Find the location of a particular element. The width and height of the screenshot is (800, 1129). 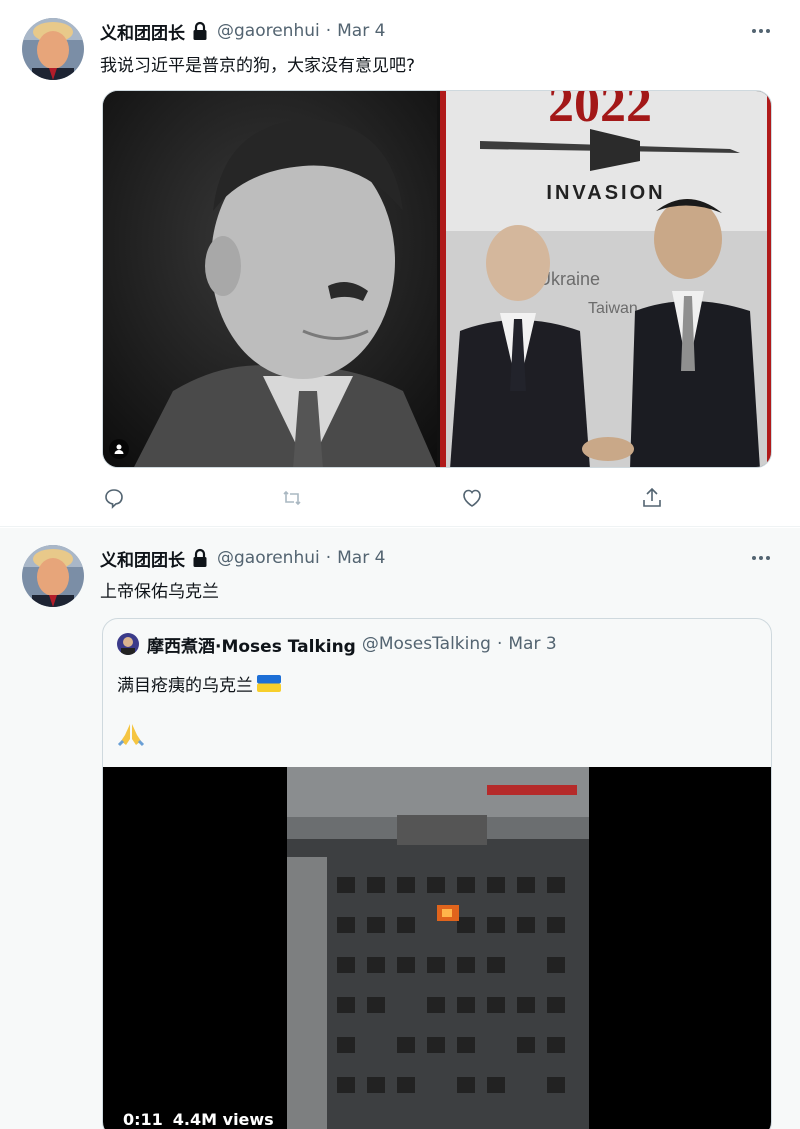

quoted-text: 满目疮痍的乌克兰 is located at coordinates (185, 686).